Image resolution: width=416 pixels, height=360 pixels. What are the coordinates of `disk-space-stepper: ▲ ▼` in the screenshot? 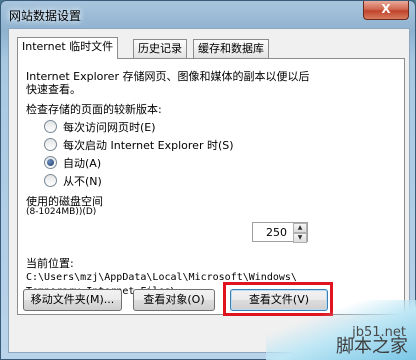 It's located at (280, 232).